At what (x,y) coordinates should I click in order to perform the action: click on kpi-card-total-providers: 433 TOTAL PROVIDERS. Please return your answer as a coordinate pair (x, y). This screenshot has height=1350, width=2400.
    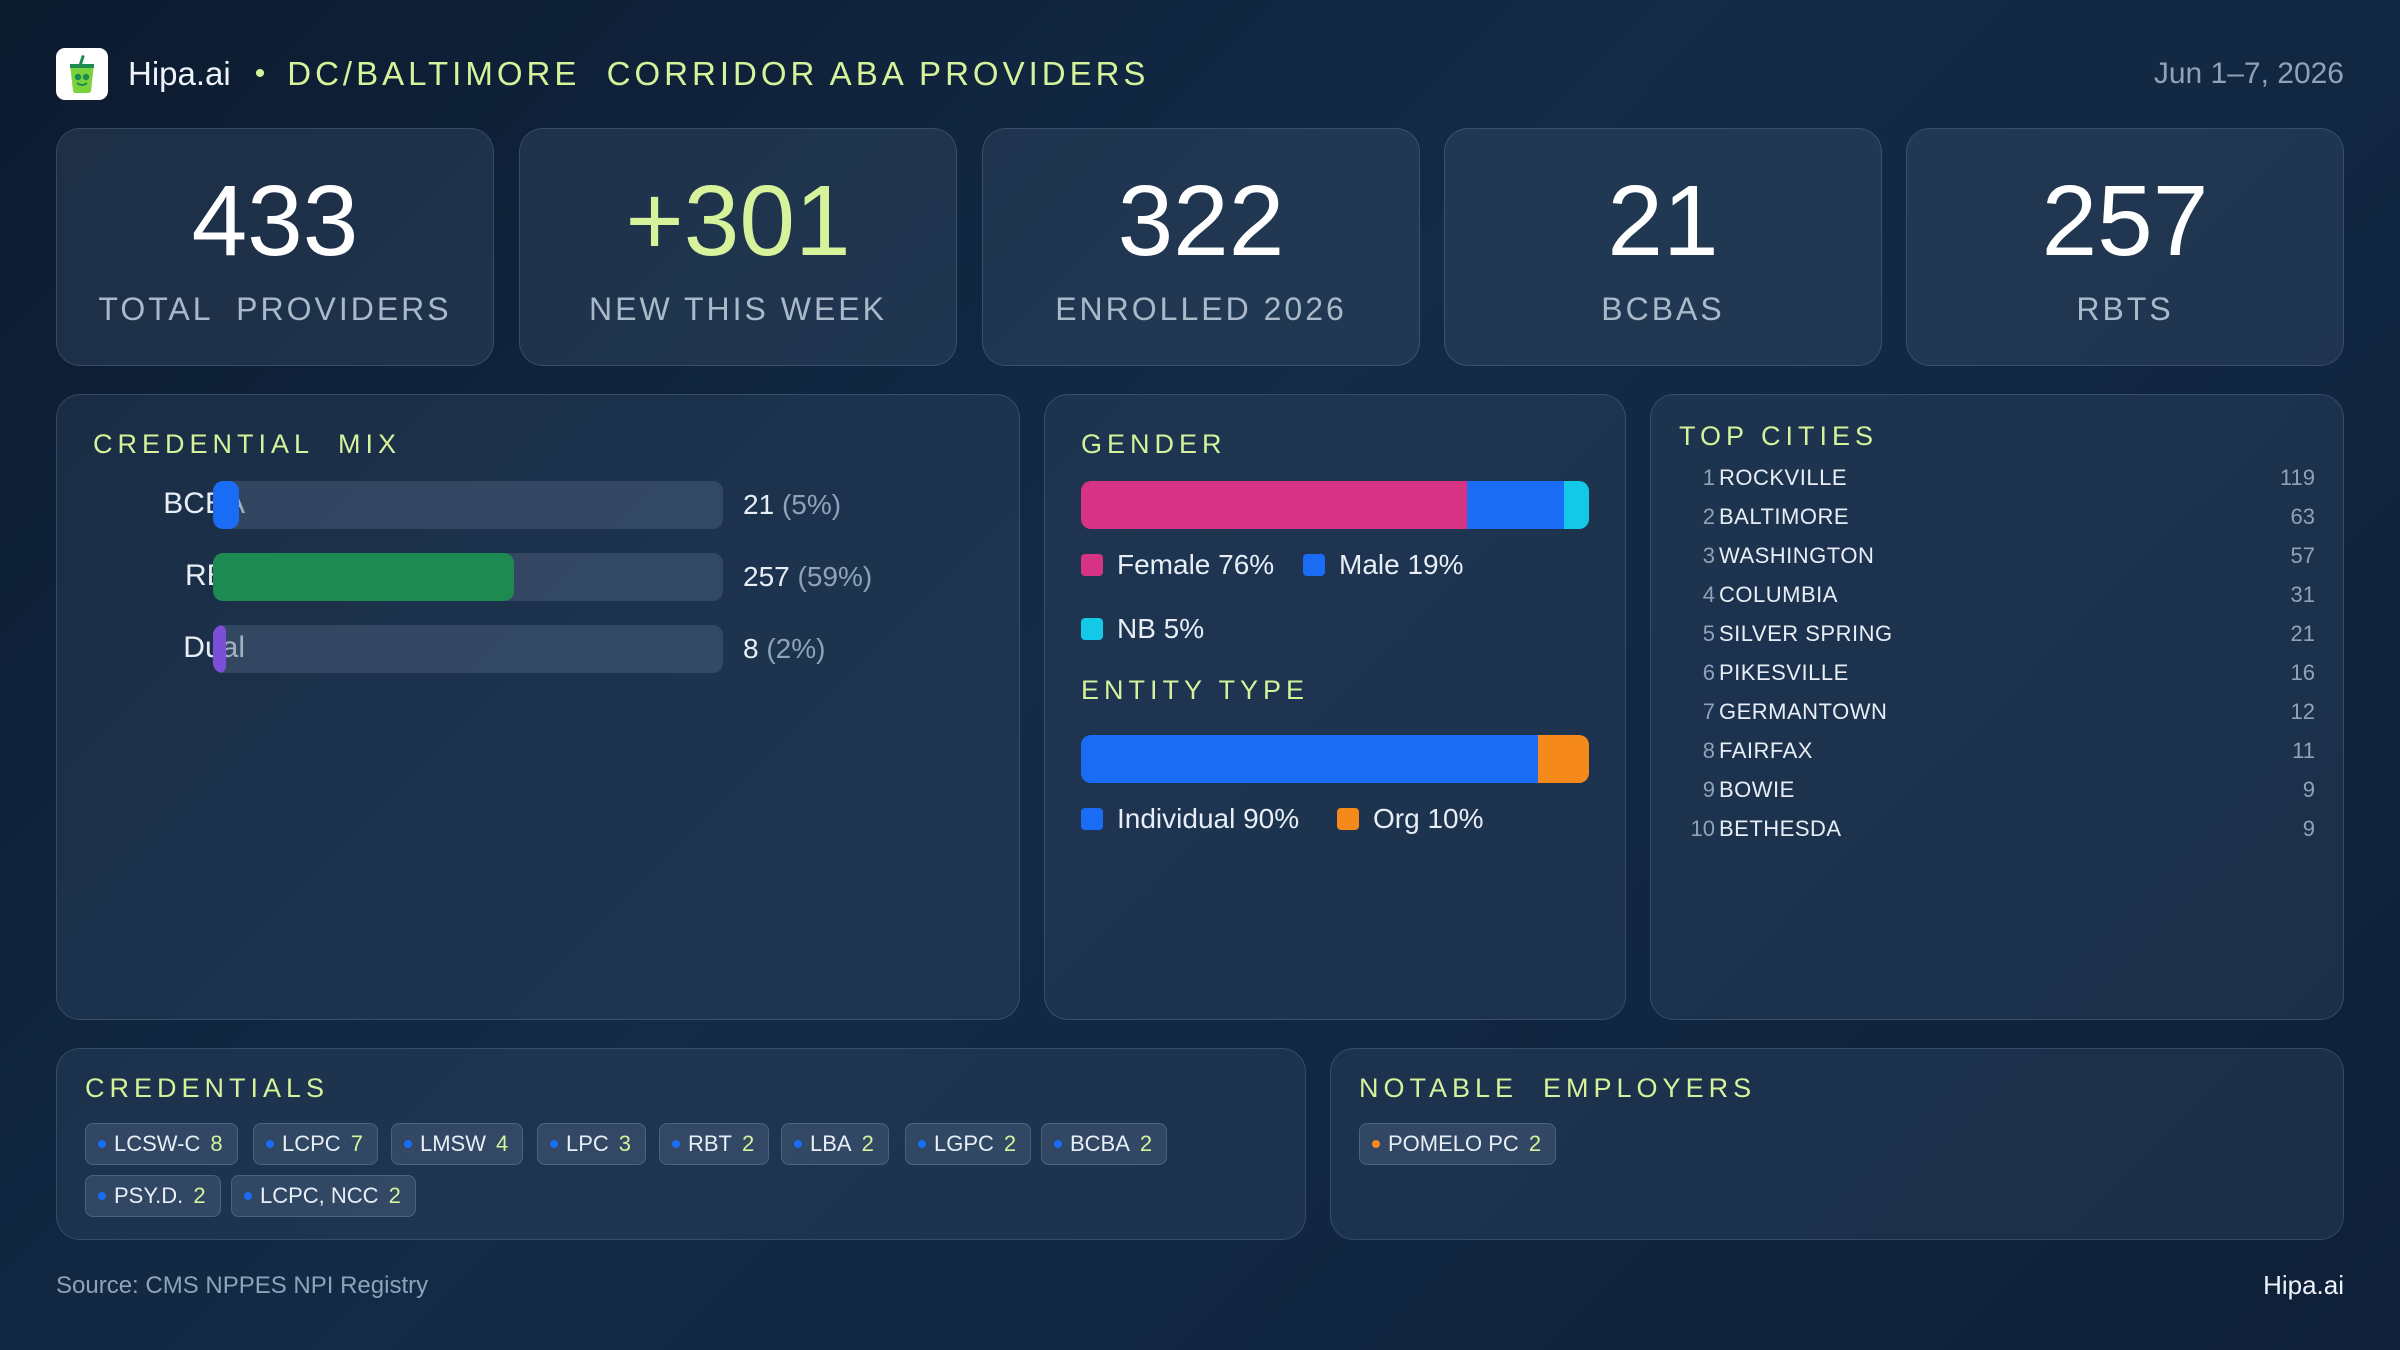
    Looking at the image, I should click on (275, 247).